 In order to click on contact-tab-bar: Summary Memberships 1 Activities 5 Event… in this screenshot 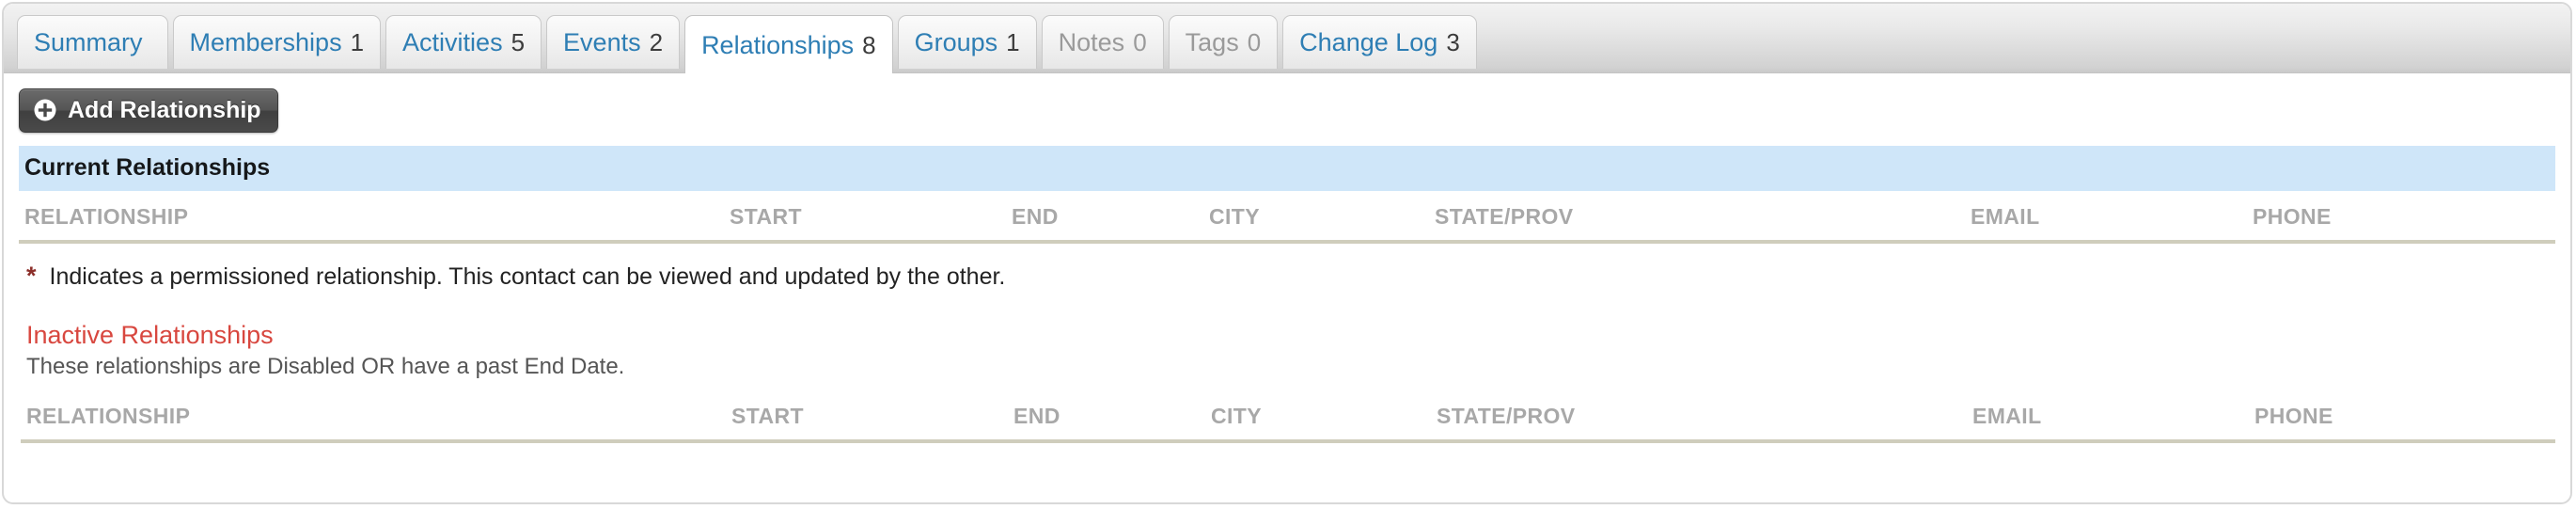, I will do `click(1287, 39)`.